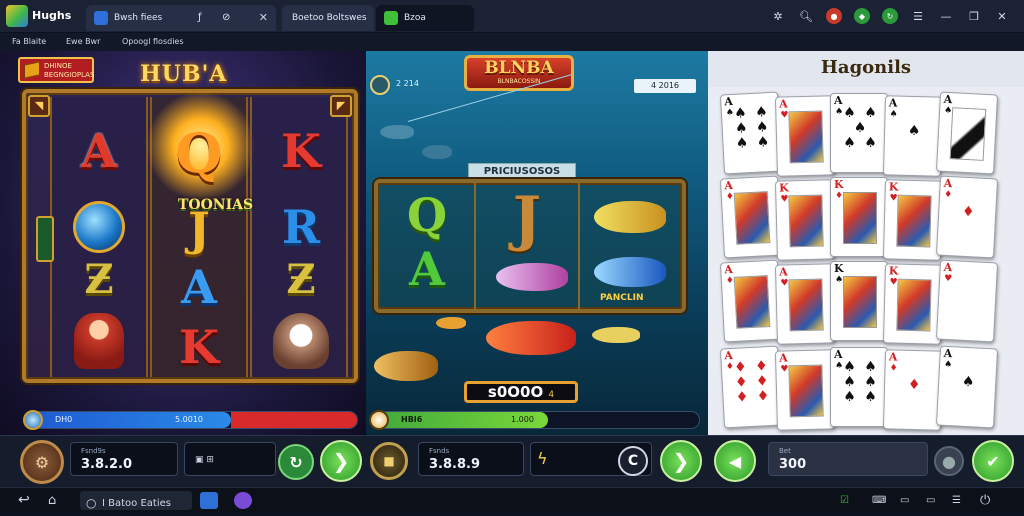 The image size is (1024, 516). I want to click on corner-ornament-icon: ◥, so click(39, 106).